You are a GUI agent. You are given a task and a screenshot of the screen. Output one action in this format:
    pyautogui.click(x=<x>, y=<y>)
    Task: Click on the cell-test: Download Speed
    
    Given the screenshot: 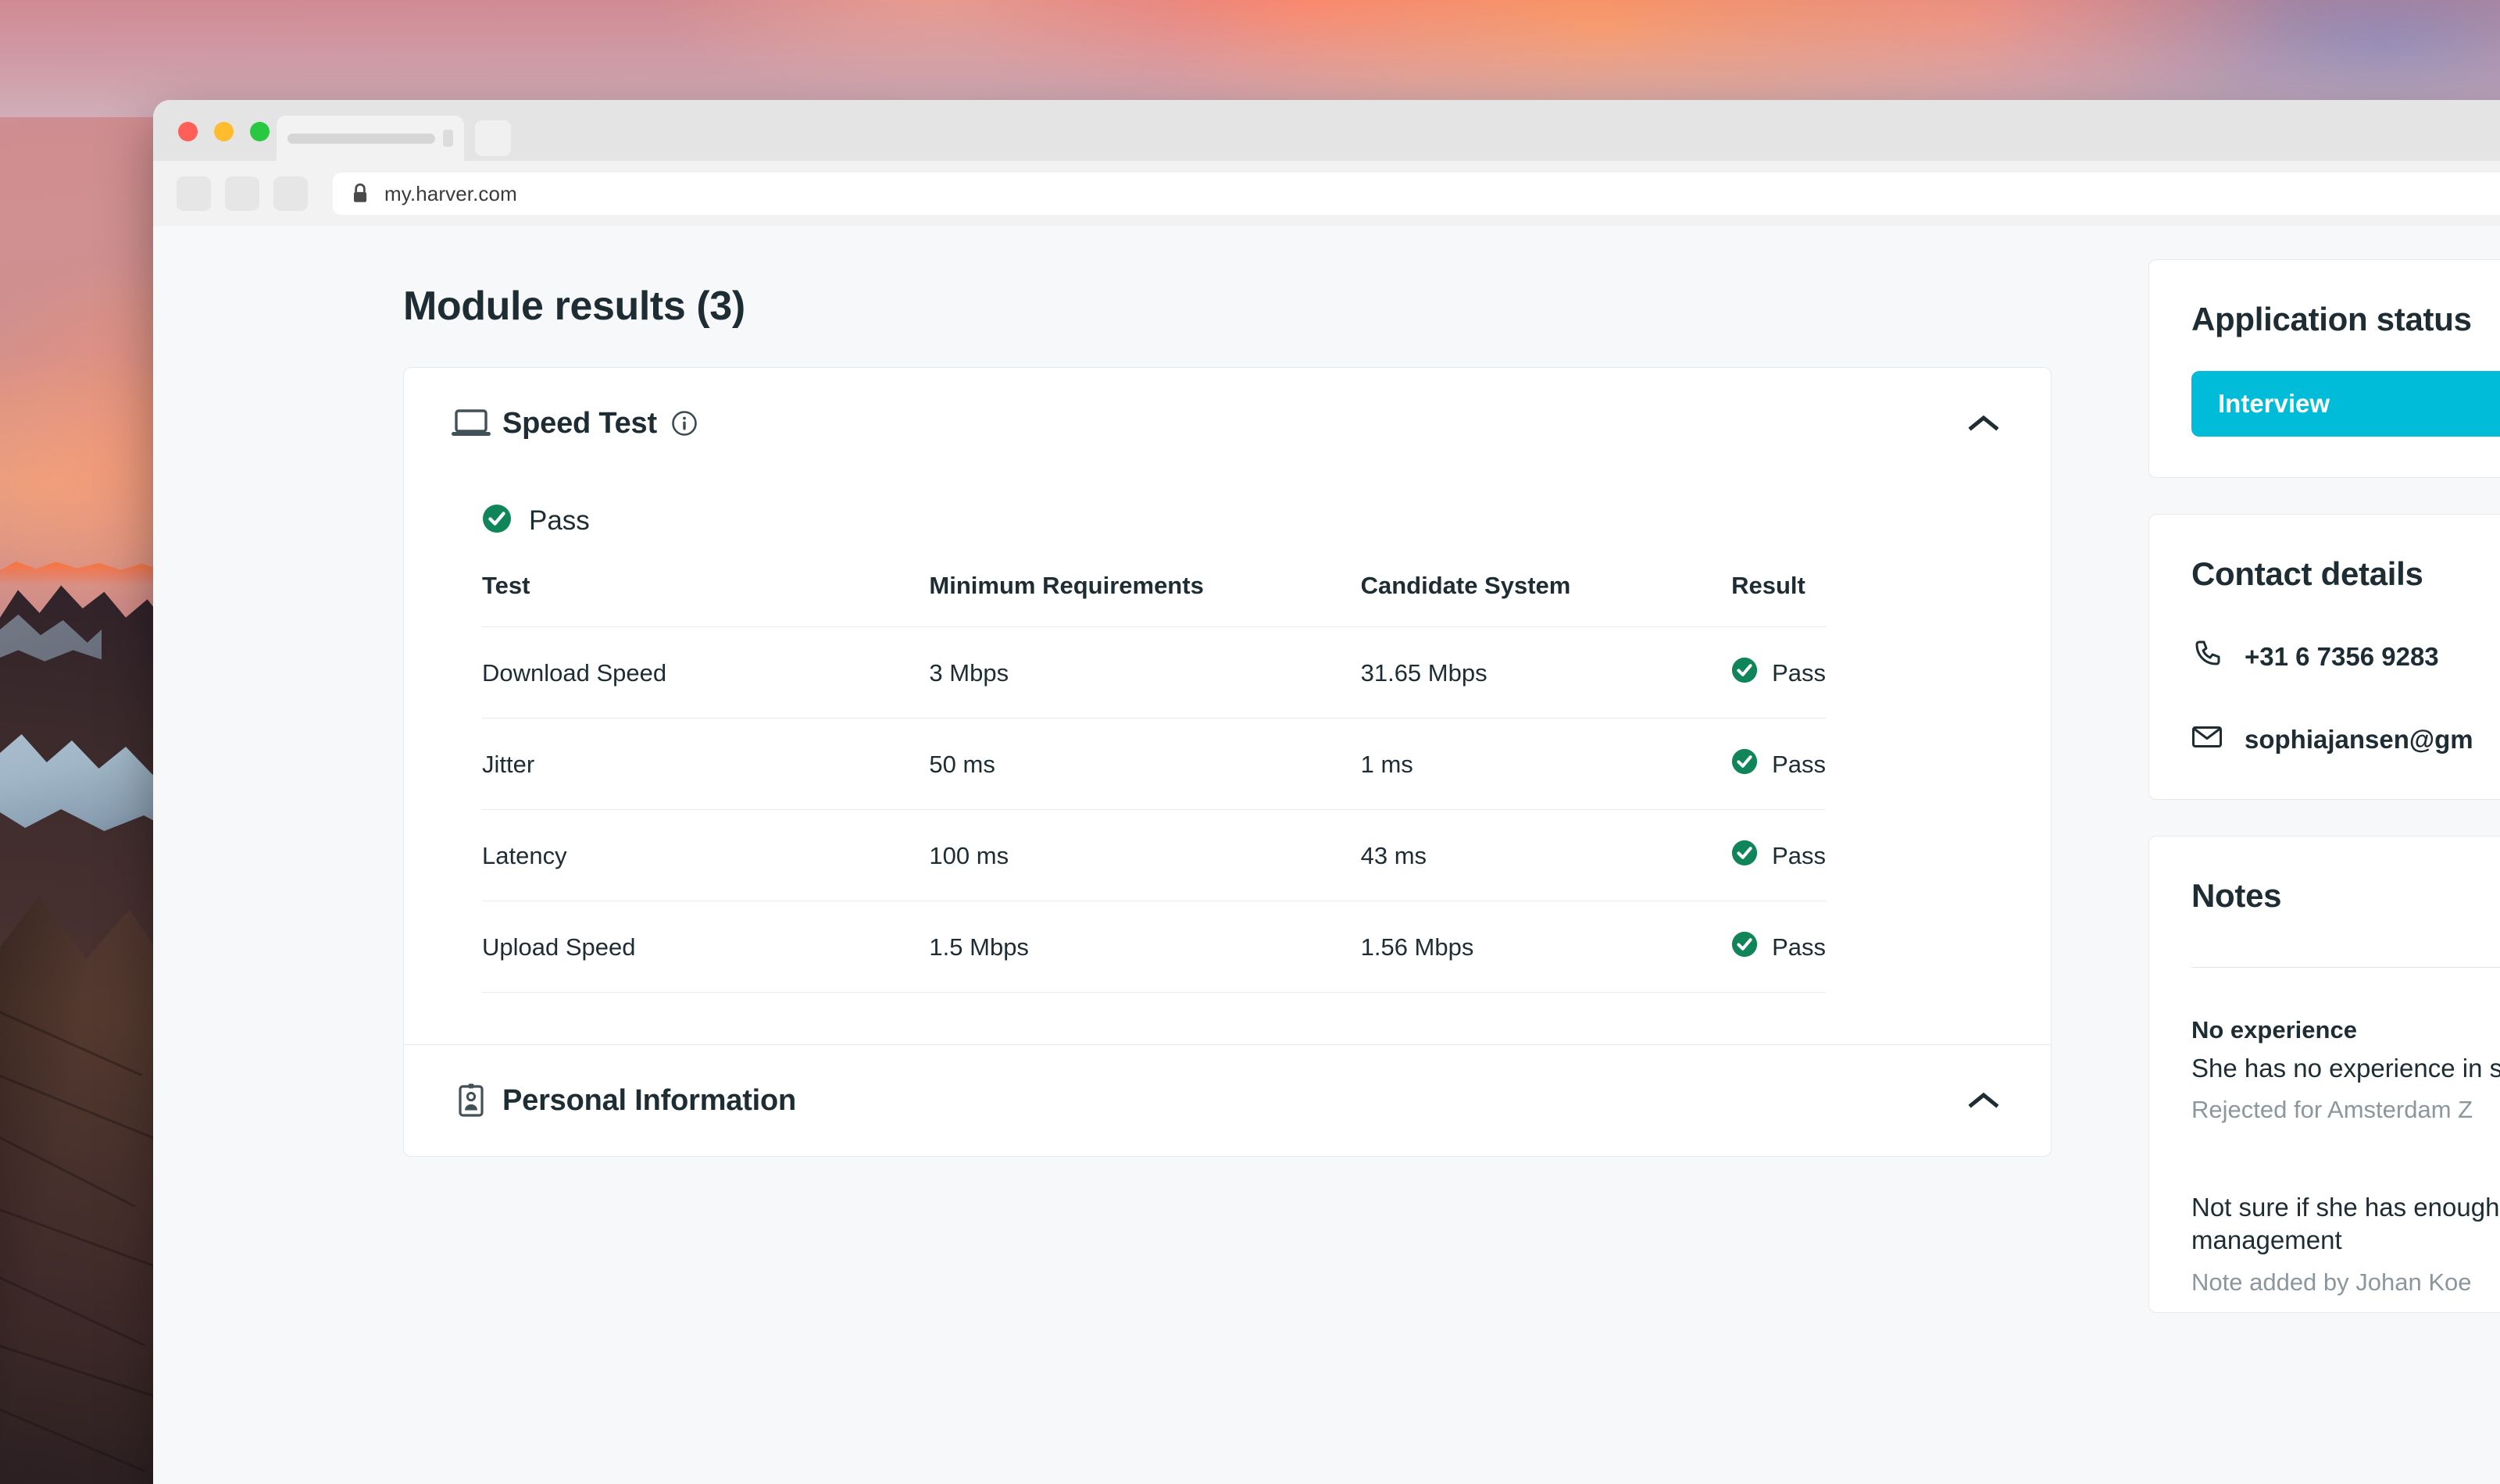 What is the action you would take?
    pyautogui.click(x=706, y=672)
    